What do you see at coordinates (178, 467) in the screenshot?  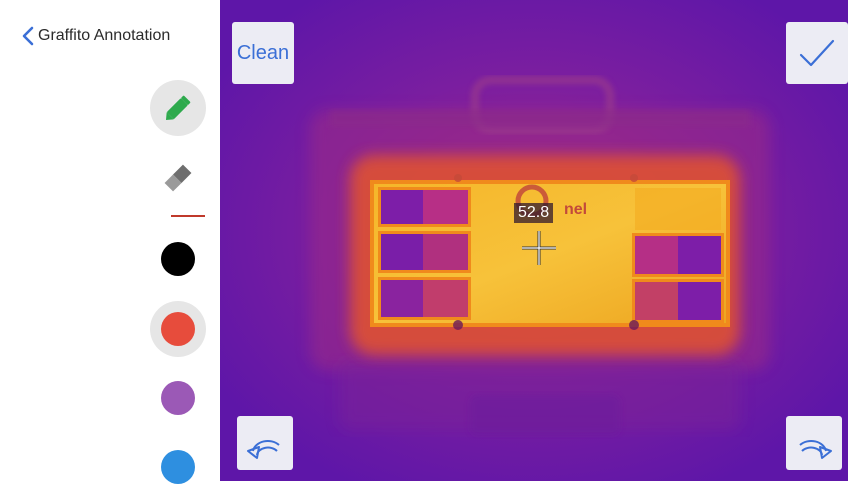 I see `color-swatch-blue` at bounding box center [178, 467].